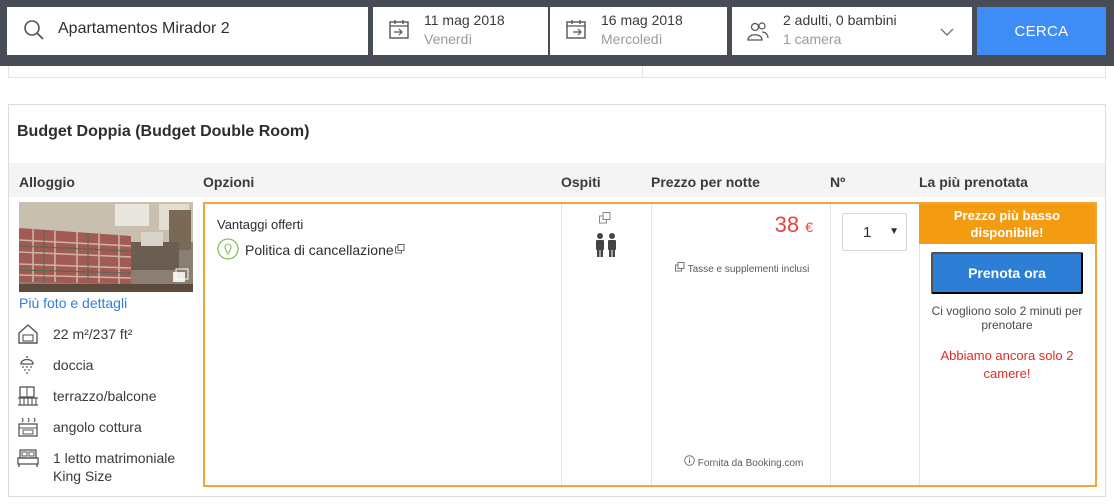 This screenshot has width=1114, height=504. I want to click on amenity-label: 22 m²/237 ft², so click(93, 334).